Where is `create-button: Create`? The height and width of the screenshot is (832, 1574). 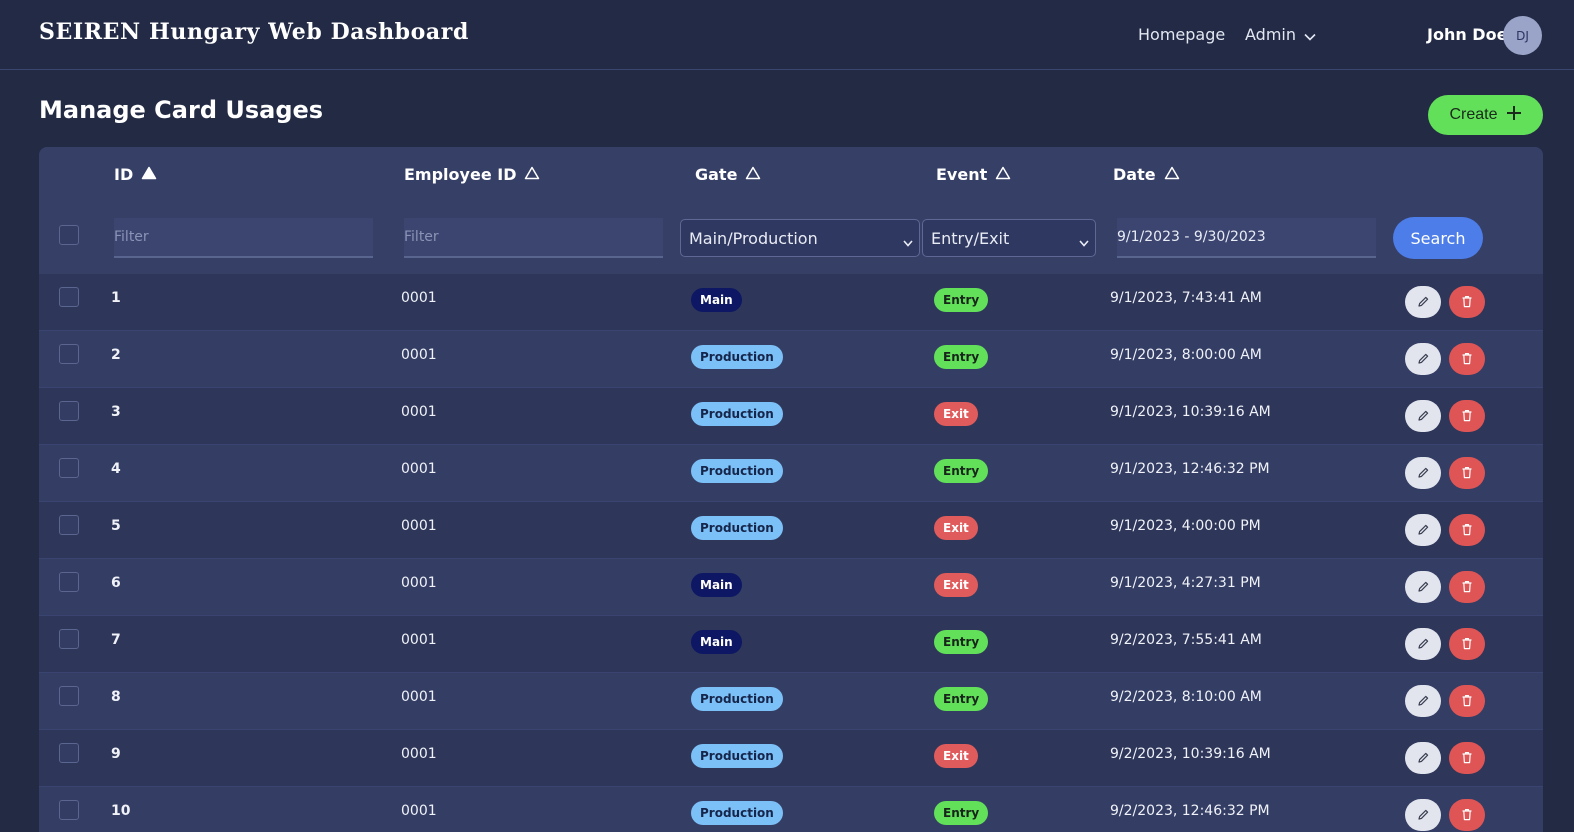 create-button: Create is located at coordinates (1485, 115).